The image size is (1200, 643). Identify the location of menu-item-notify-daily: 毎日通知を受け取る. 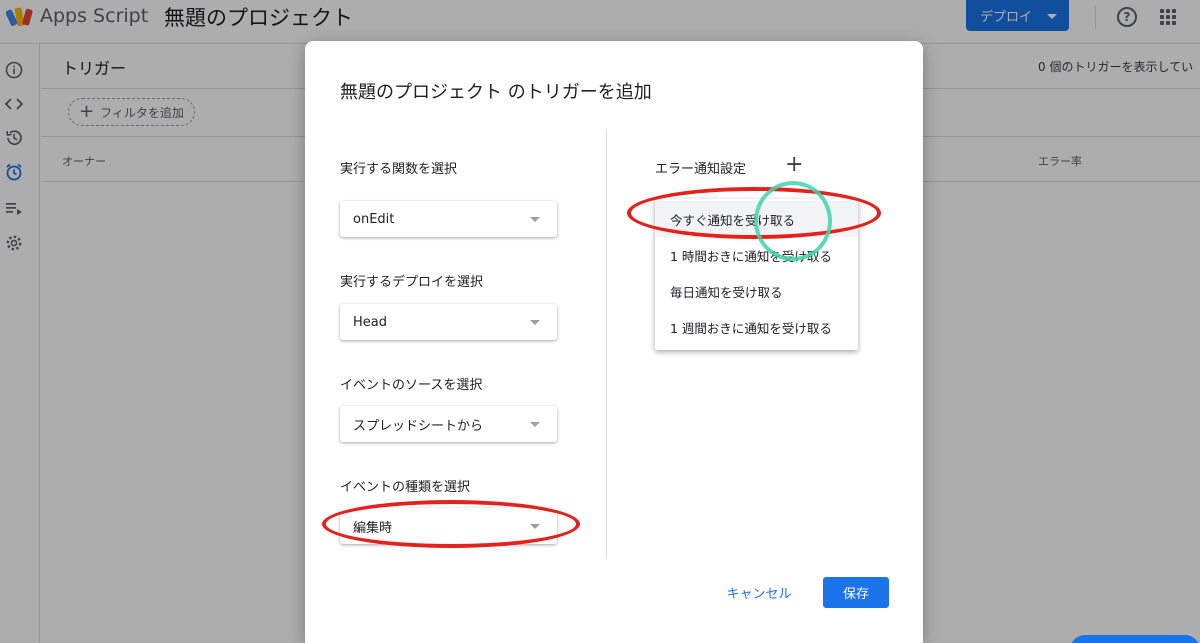
(756, 291).